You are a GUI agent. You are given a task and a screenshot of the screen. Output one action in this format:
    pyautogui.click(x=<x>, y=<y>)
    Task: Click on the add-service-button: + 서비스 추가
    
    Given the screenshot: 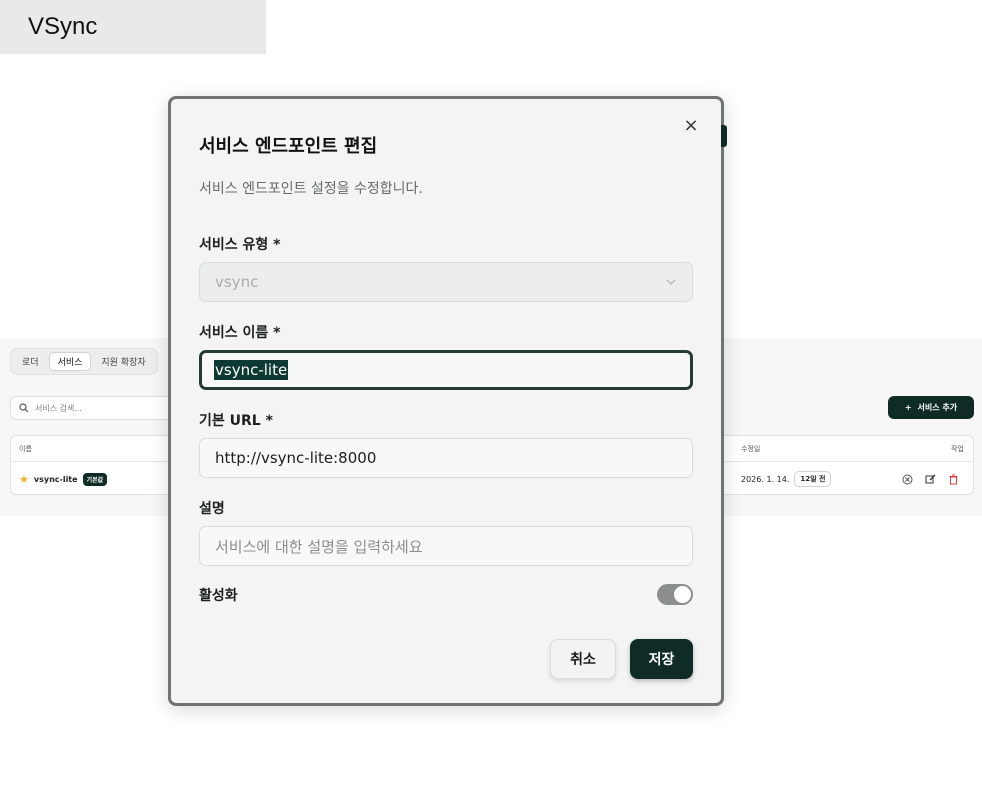 What is the action you would take?
    pyautogui.click(x=931, y=407)
    